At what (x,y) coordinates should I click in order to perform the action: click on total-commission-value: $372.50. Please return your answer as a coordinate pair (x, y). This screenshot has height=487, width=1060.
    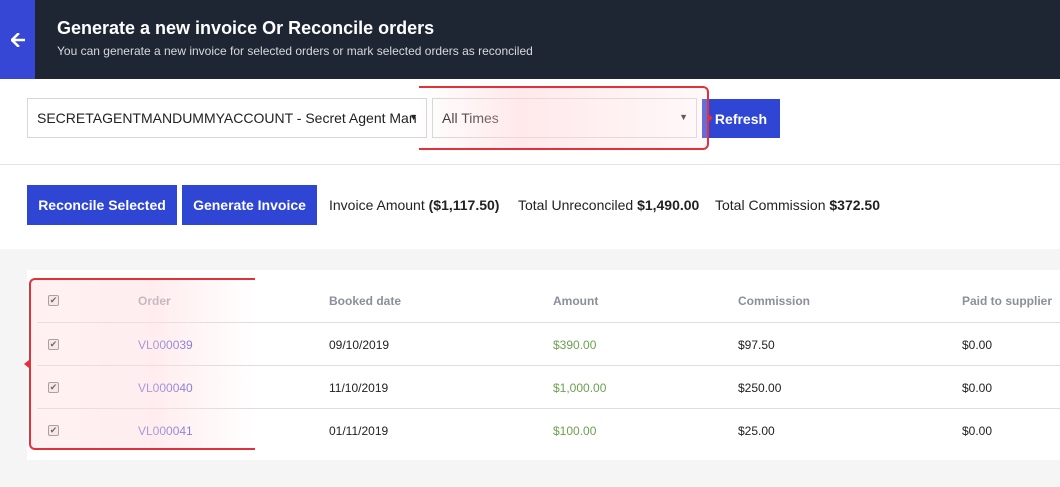
    Looking at the image, I should click on (854, 205).